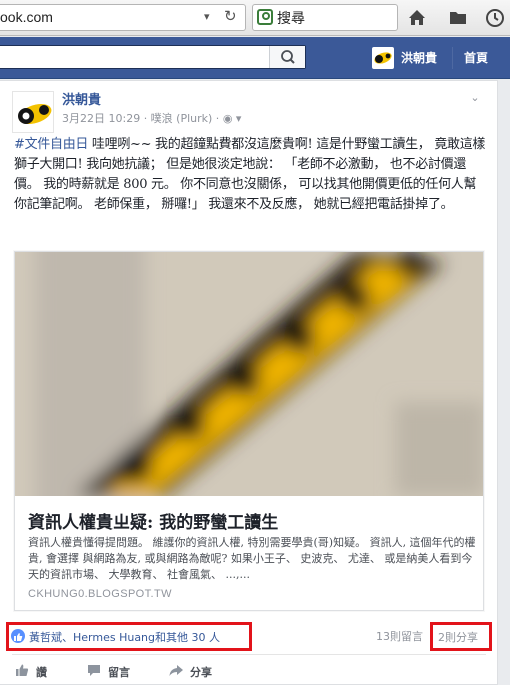 Image resolution: width=510 pixels, height=685 pixels. I want to click on magnifier-icon, so click(288, 57).